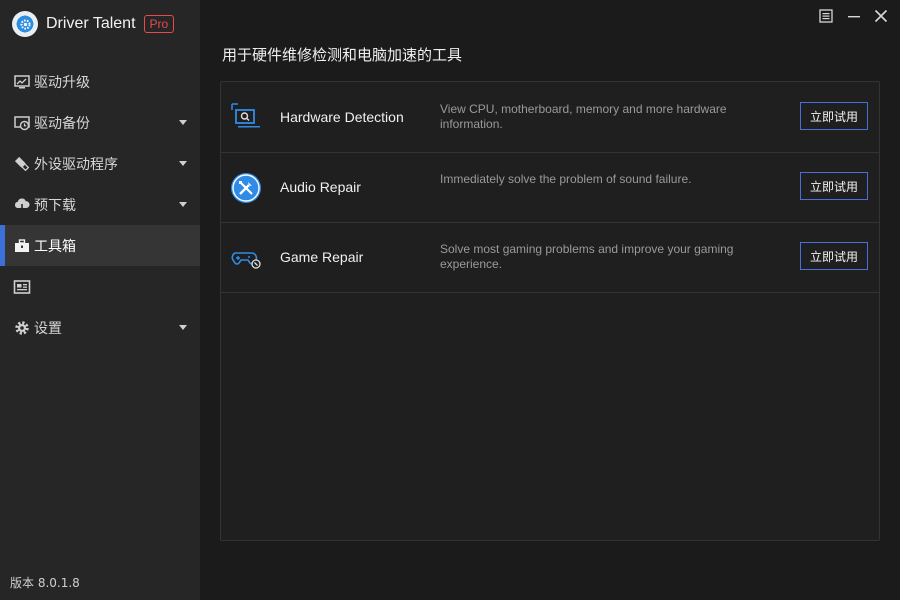 The width and height of the screenshot is (900, 600). Describe the element at coordinates (22, 82) in the screenshot. I see `monitor-icon` at that location.